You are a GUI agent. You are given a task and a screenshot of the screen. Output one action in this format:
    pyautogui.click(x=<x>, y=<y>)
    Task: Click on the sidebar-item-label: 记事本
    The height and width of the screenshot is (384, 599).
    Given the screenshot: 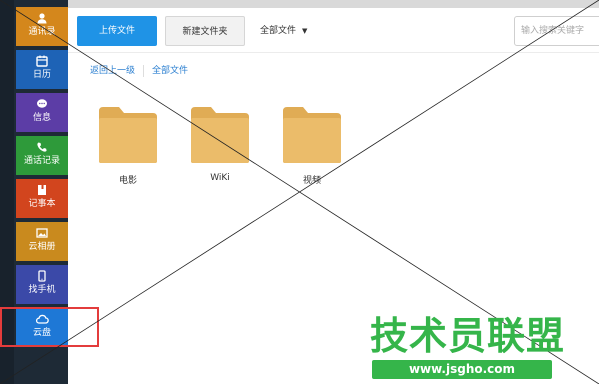 What is the action you would take?
    pyautogui.click(x=42, y=204)
    